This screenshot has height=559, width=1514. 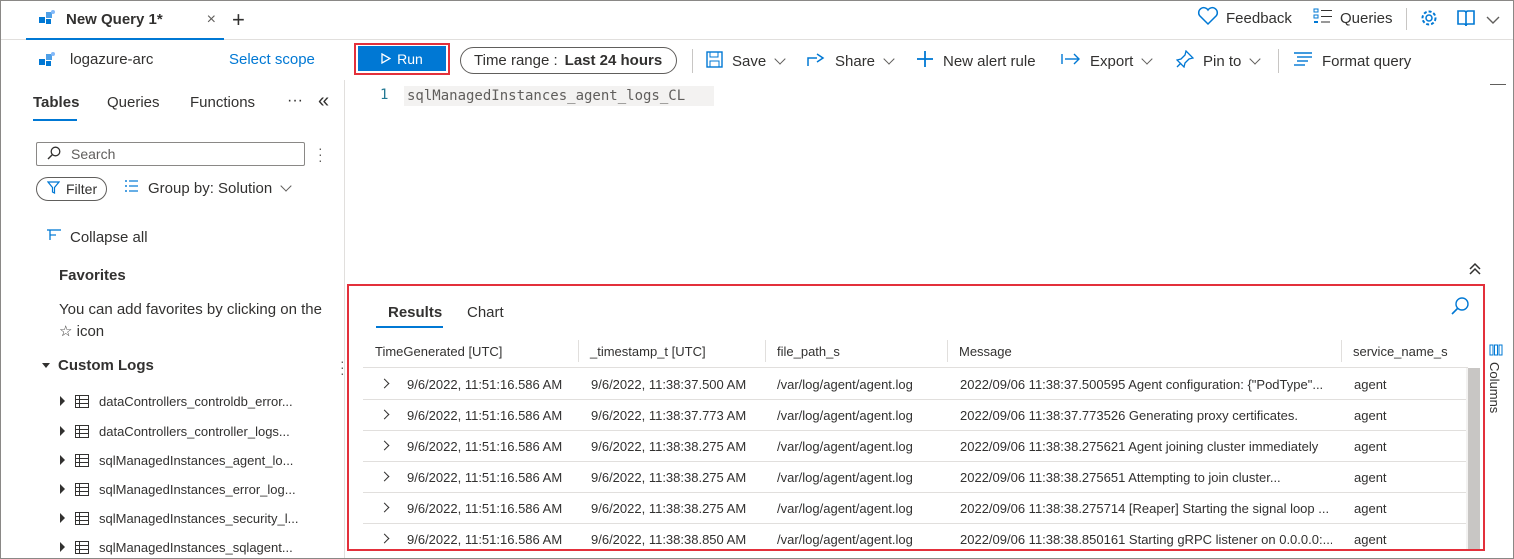 I want to click on search-icon, so click(x=54, y=154).